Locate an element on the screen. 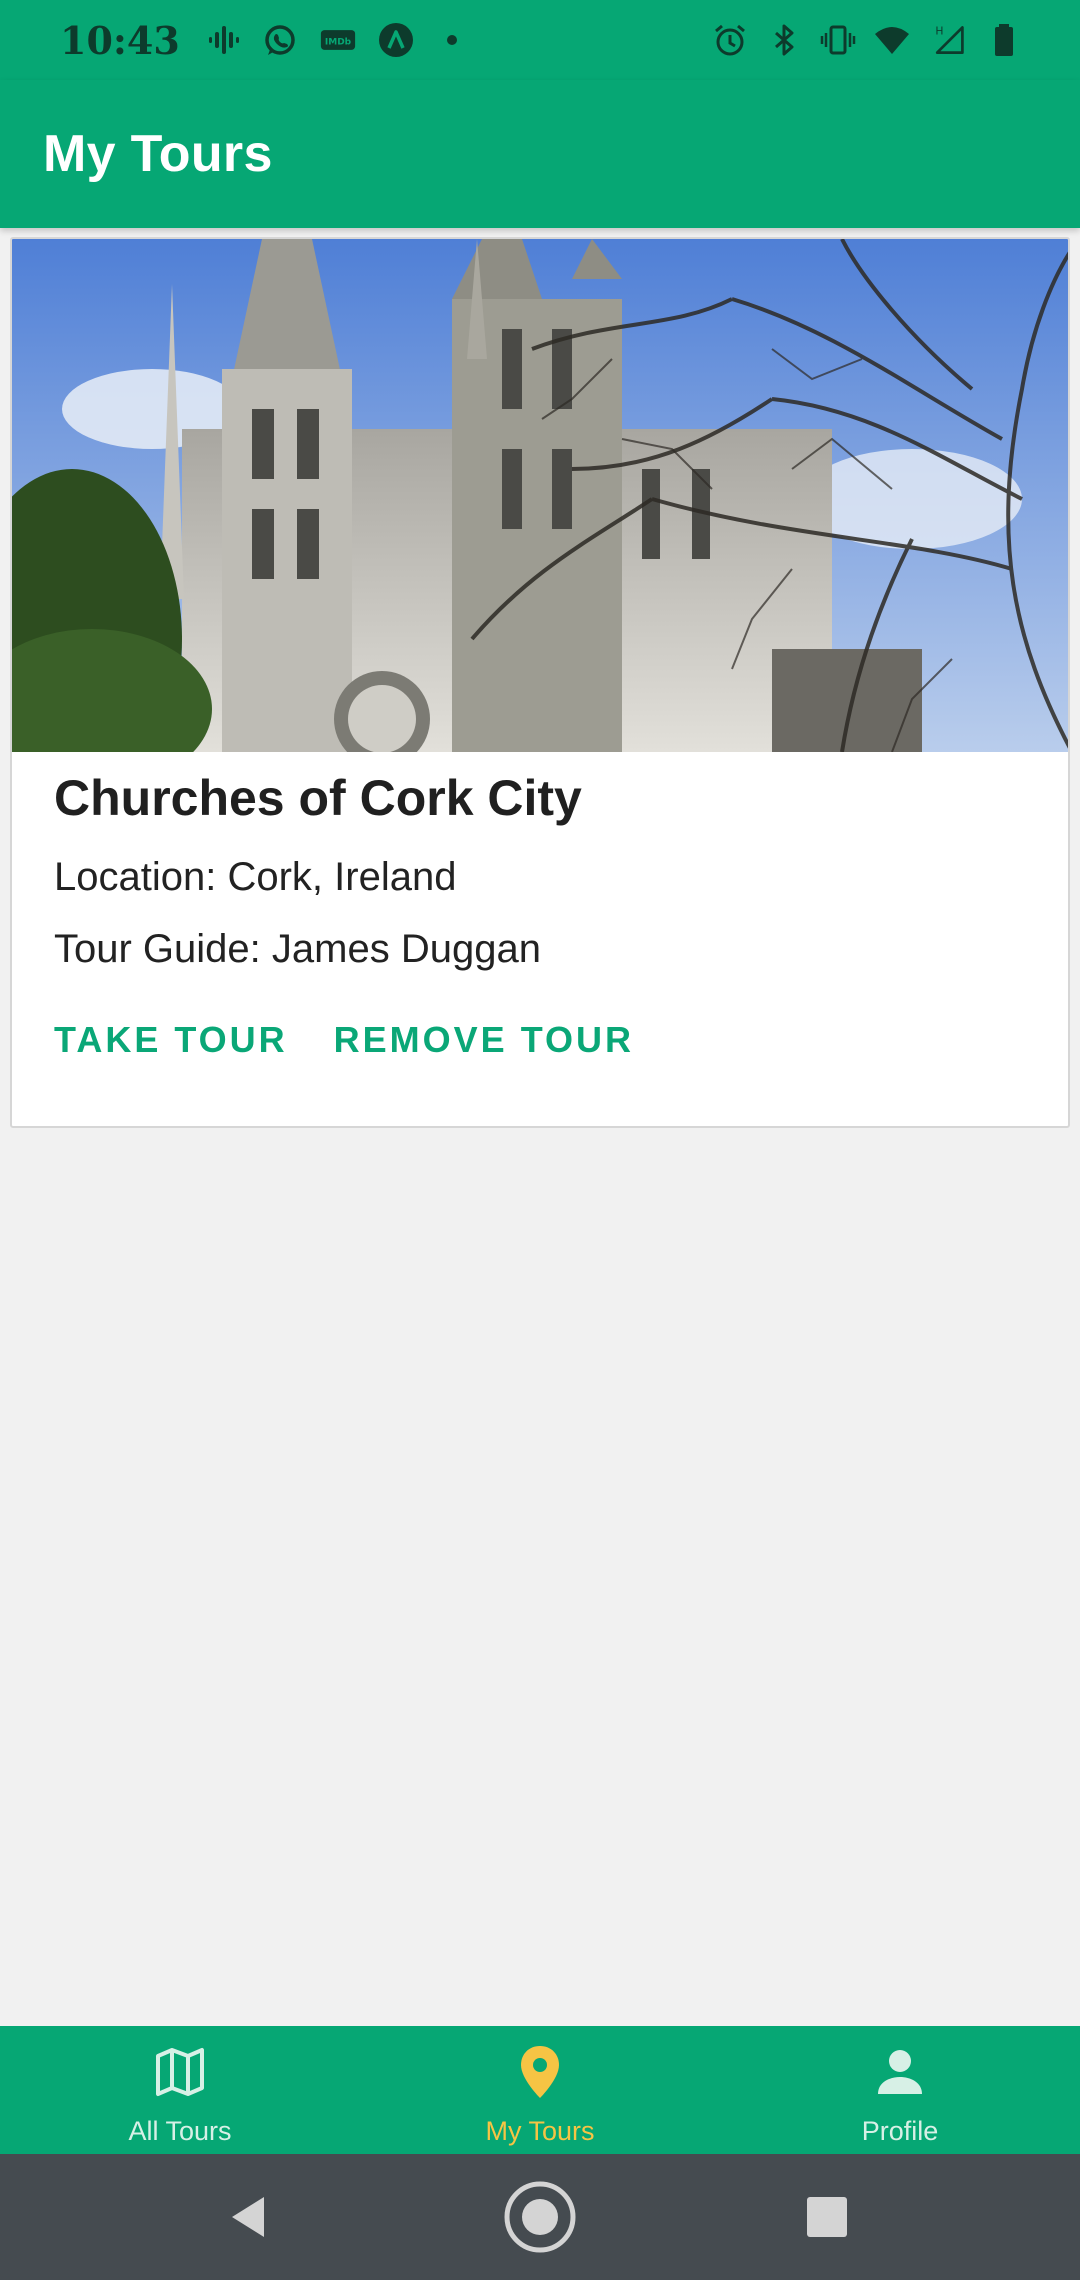  wifi-icon is located at coordinates (892, 40).